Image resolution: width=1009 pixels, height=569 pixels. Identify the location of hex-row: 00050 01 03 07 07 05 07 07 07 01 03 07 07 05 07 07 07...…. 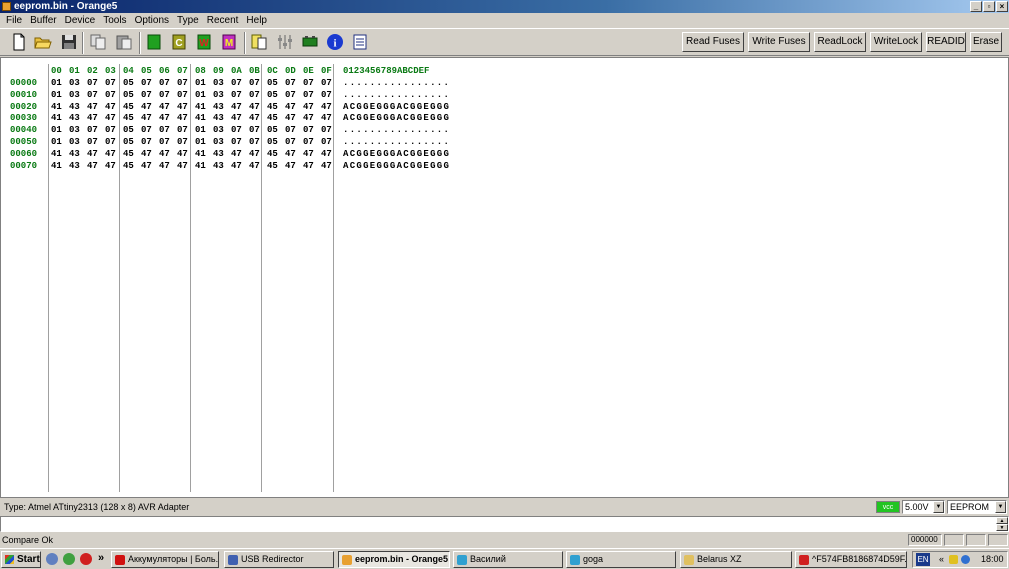
(231, 142).